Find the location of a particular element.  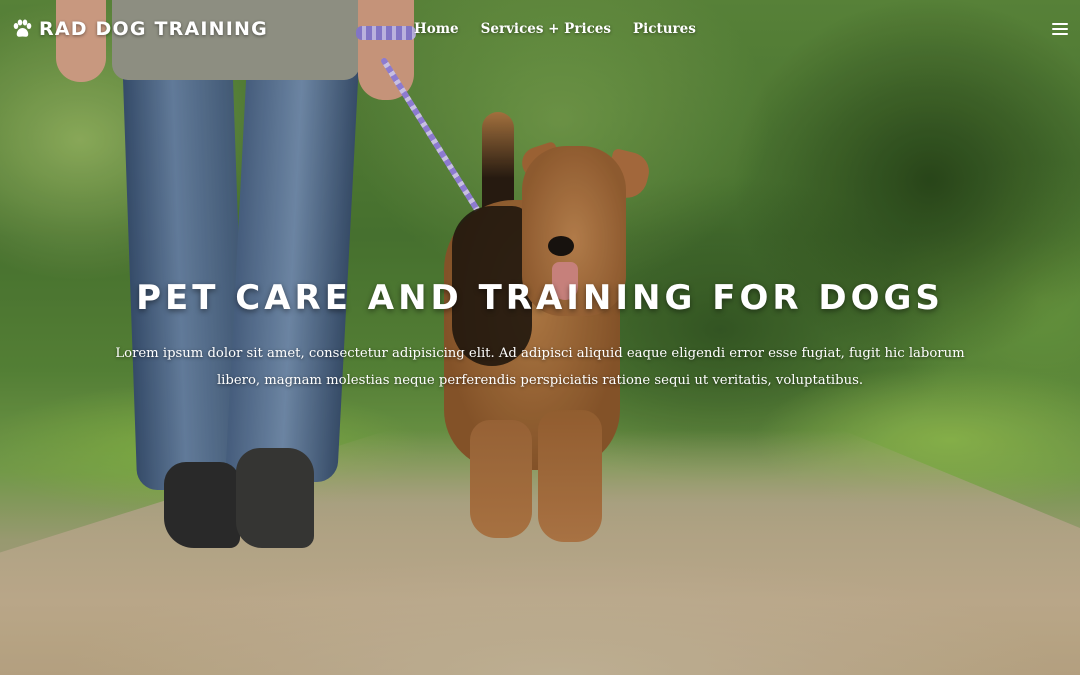

menu-bar-middle is located at coordinates (1060, 29).